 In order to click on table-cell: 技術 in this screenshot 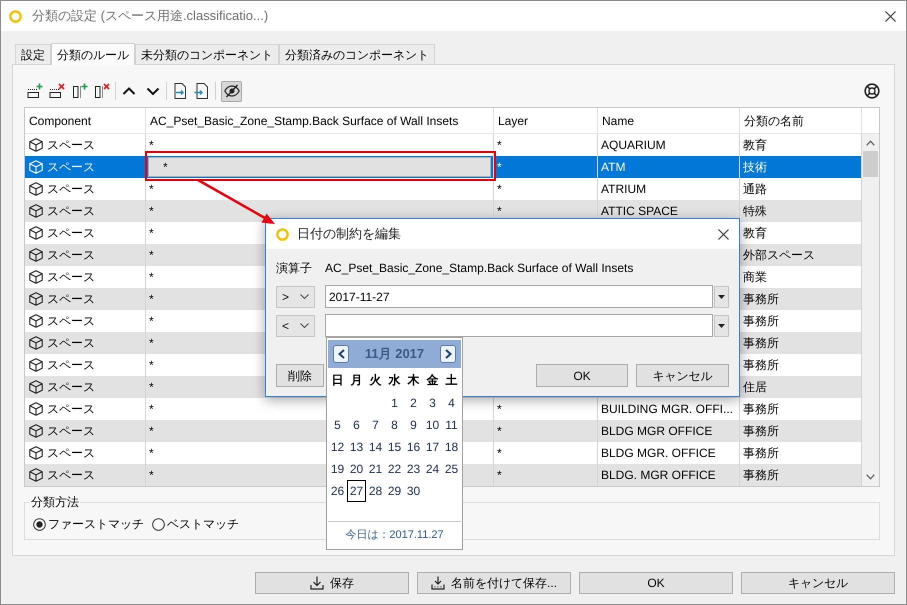, I will do `click(755, 167)`.